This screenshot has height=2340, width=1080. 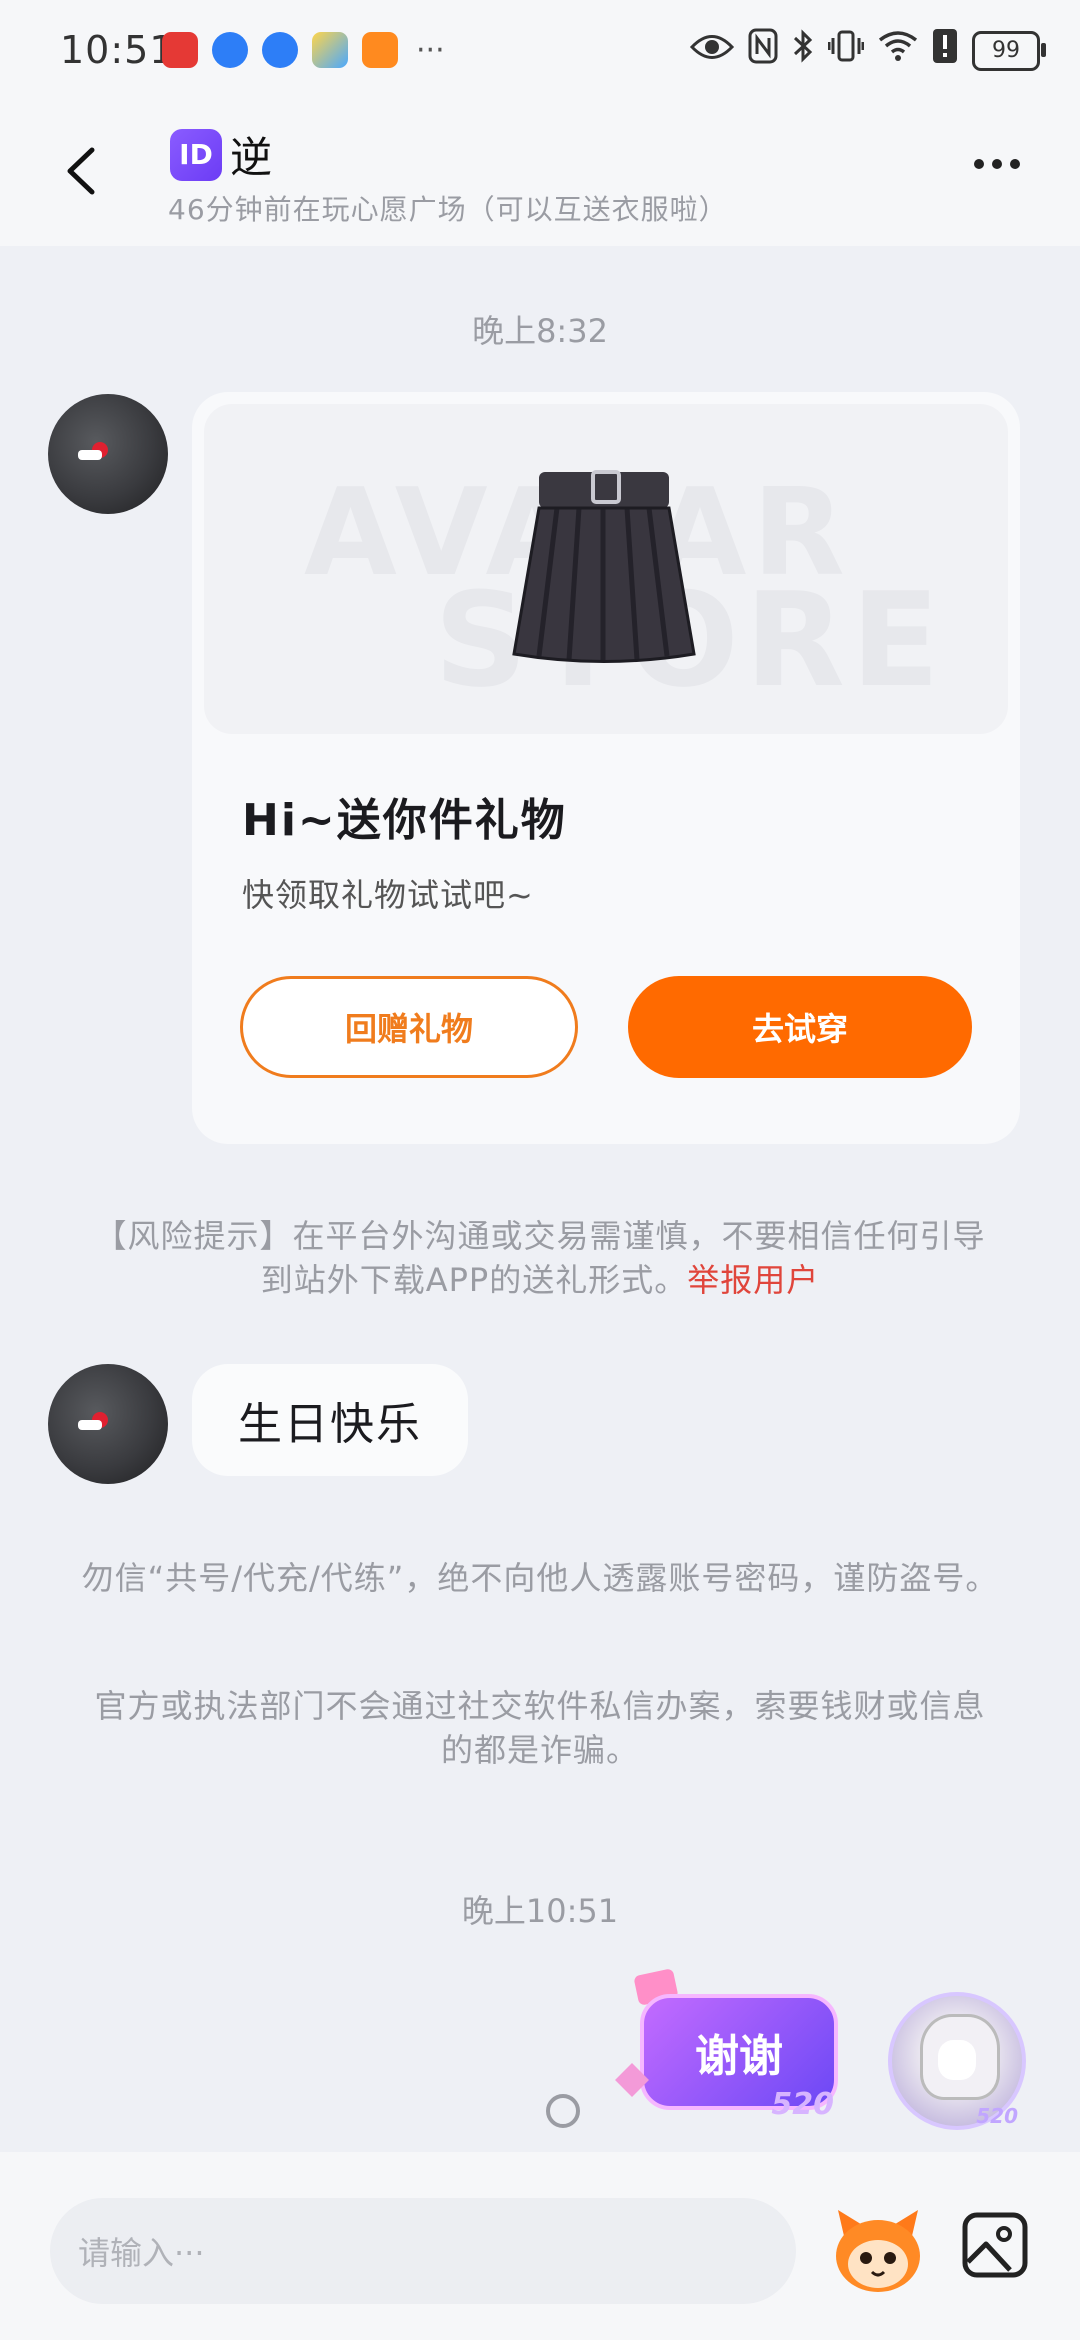 What do you see at coordinates (540, 1728) in the screenshot?
I see `fraud-tip: 官方或执法部门不会通过社交软件私信办案，索要钱财或信息的都是诈骗。` at bounding box center [540, 1728].